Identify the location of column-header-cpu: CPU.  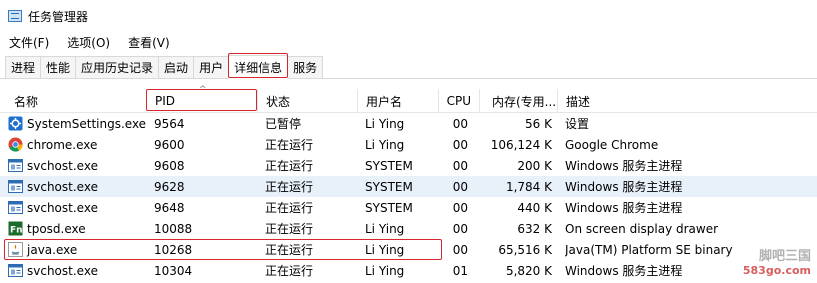
(458, 101).